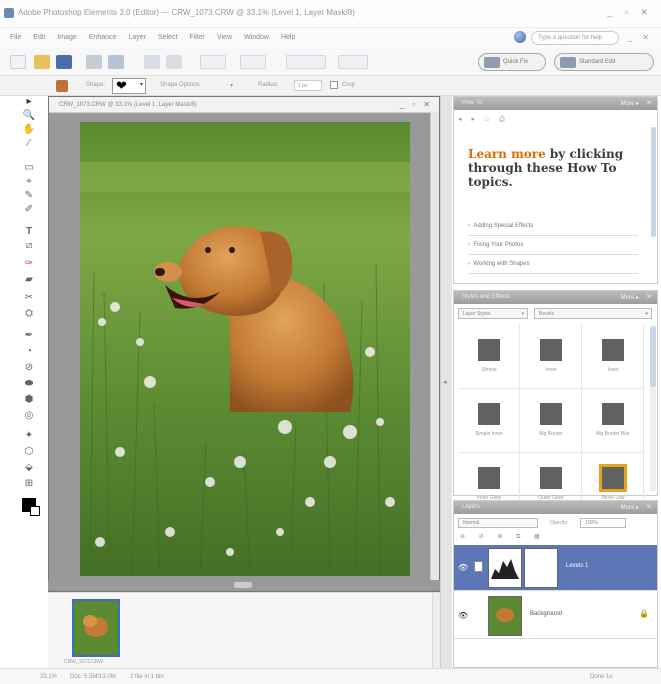 Image resolution: width=661 pixels, height=684 pixels. I want to click on crop-tool-icon: ⧄, so click(29, 246).